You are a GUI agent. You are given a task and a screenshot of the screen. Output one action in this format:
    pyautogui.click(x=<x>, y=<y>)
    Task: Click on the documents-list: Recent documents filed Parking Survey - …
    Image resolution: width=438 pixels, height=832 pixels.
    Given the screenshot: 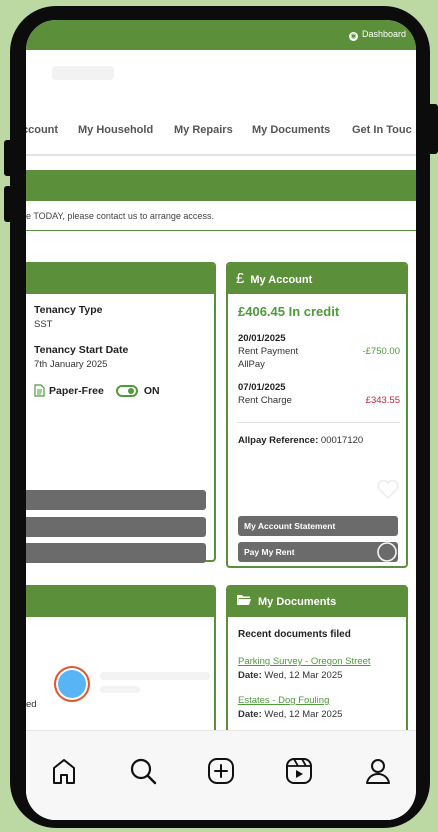 What is the action you would take?
    pyautogui.click(x=319, y=674)
    